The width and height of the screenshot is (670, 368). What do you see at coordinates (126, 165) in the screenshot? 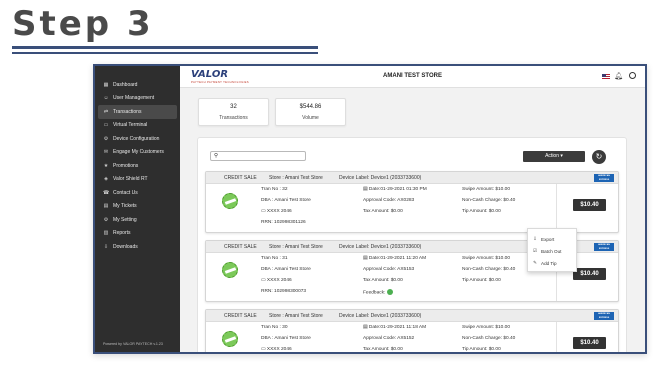
I see `sidebar-item-label: Promotions` at bounding box center [126, 165].